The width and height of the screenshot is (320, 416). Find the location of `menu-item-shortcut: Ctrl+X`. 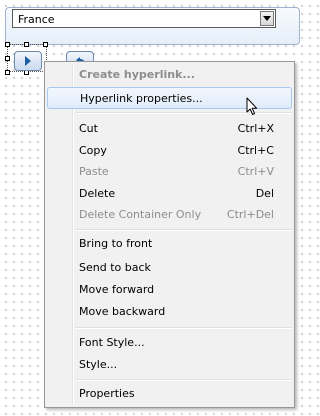

menu-item-shortcut: Ctrl+X is located at coordinates (255, 128).